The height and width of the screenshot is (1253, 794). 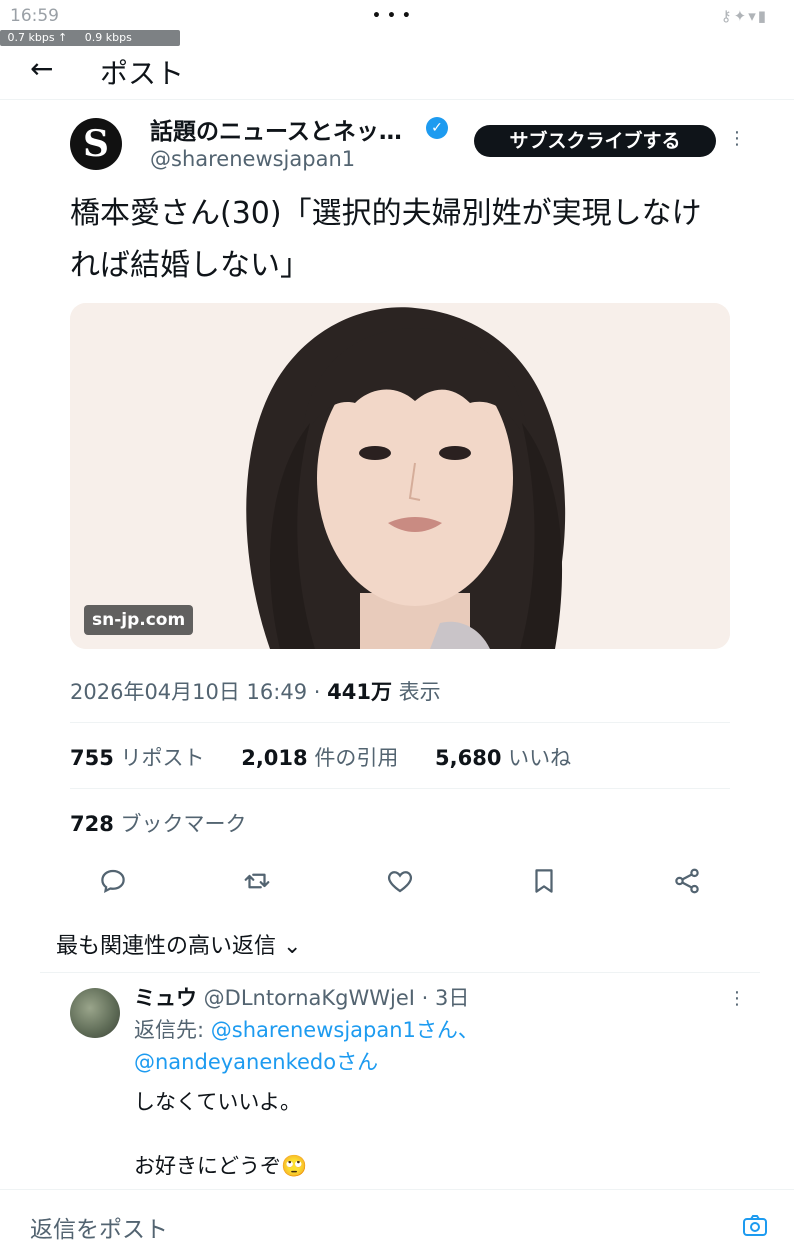 I want to click on reposts-count: 755, so click(x=92, y=758).